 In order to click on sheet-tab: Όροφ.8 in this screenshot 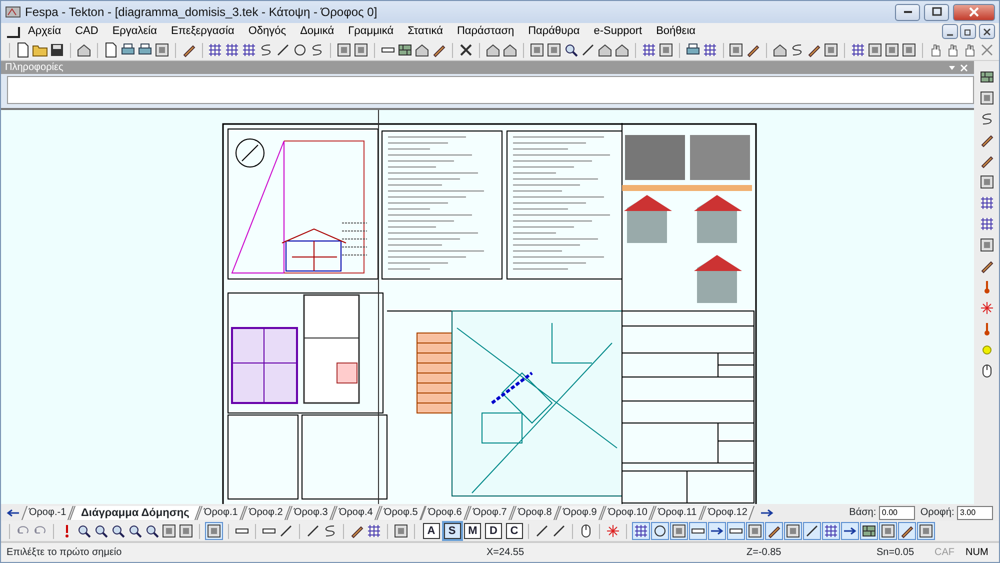, I will do `click(535, 513)`.